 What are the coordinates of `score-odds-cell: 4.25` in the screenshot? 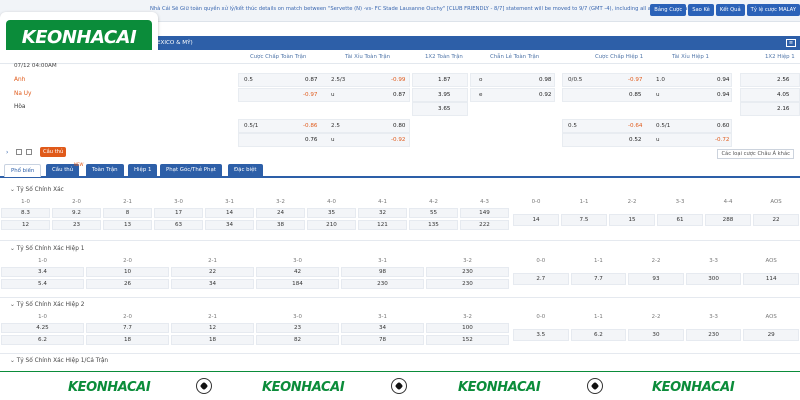 It's located at (42, 328).